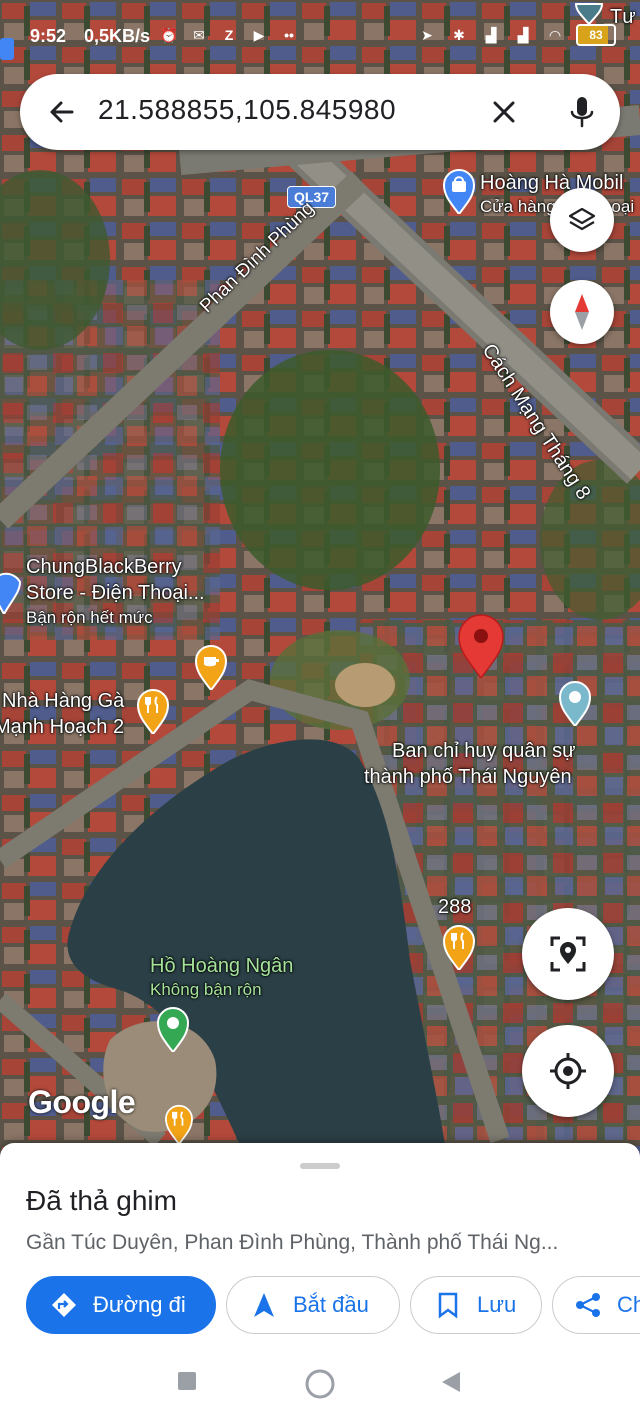 The height and width of the screenshot is (1422, 640). Describe the element at coordinates (7, 49) in the screenshot. I see `bus-stop-icon` at that location.